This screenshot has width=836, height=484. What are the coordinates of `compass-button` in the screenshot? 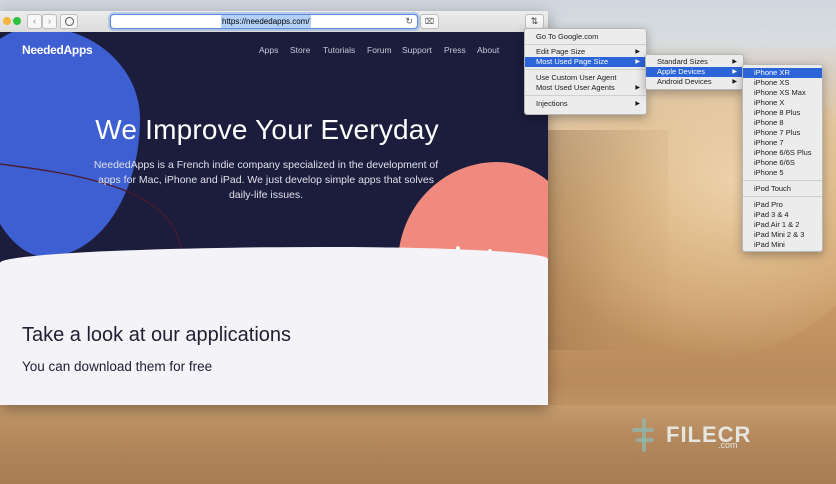 It's located at (69, 21).